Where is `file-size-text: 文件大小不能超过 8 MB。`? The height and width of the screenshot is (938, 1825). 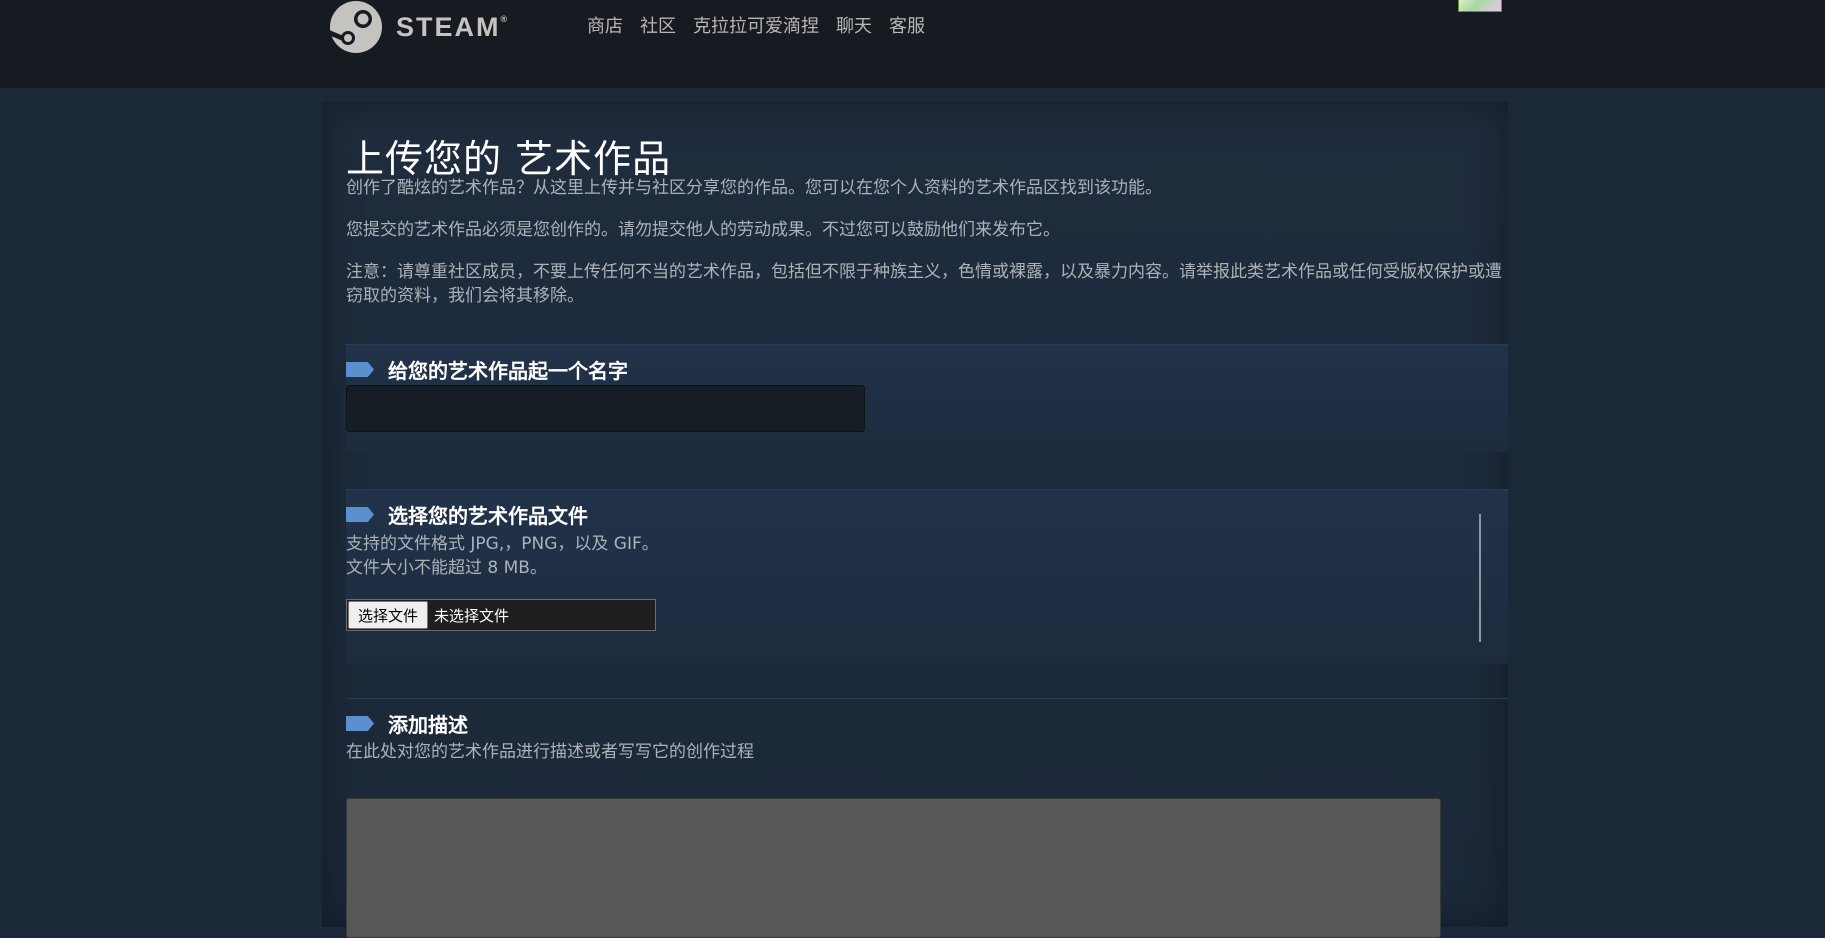
file-size-text: 文件大小不能超过 8 MB。 is located at coordinates (446, 568).